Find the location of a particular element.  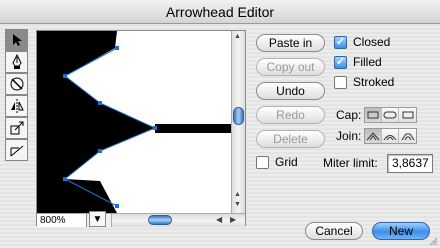

cap-segmented-control is located at coordinates (390, 115).